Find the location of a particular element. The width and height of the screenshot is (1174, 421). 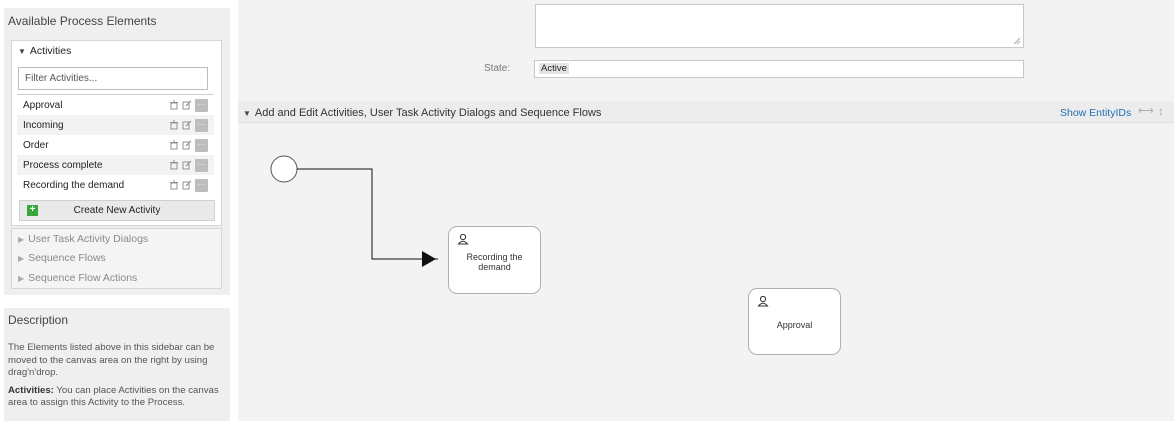

section-label: User Task Activity Dialogs is located at coordinates (88, 239).